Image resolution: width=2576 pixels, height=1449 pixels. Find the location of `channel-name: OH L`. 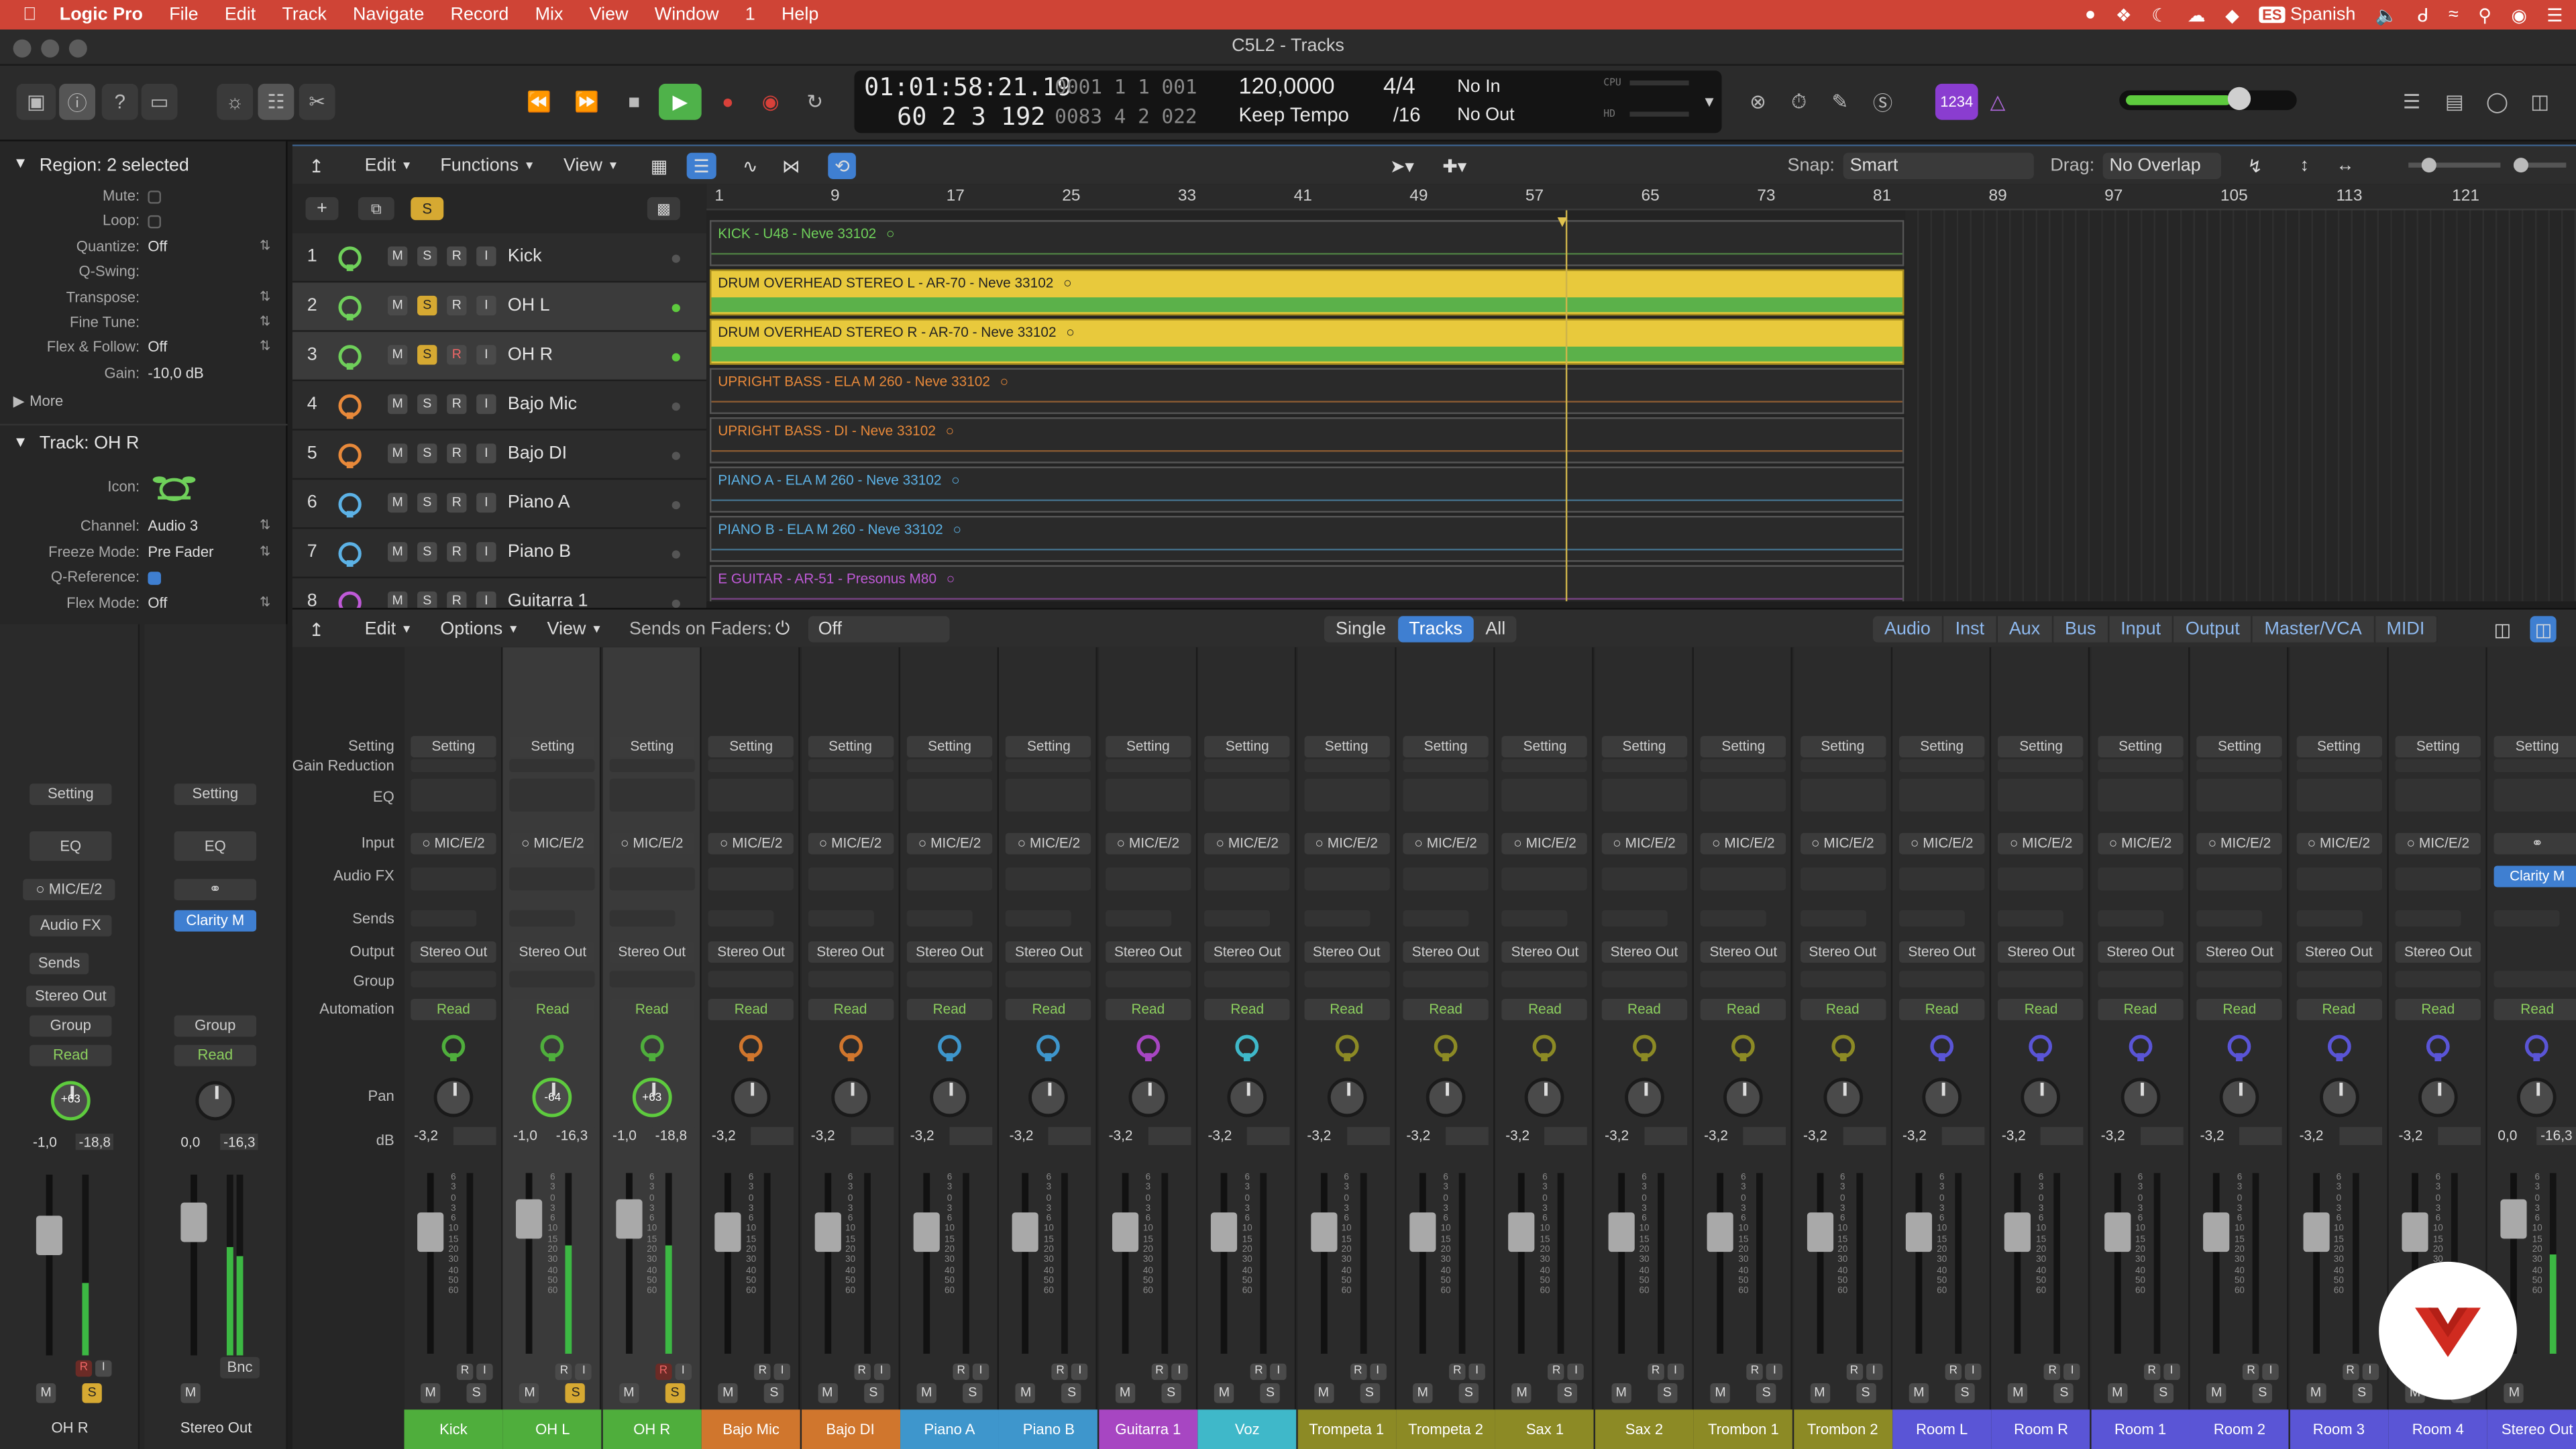

channel-name: OH L is located at coordinates (552, 1429).